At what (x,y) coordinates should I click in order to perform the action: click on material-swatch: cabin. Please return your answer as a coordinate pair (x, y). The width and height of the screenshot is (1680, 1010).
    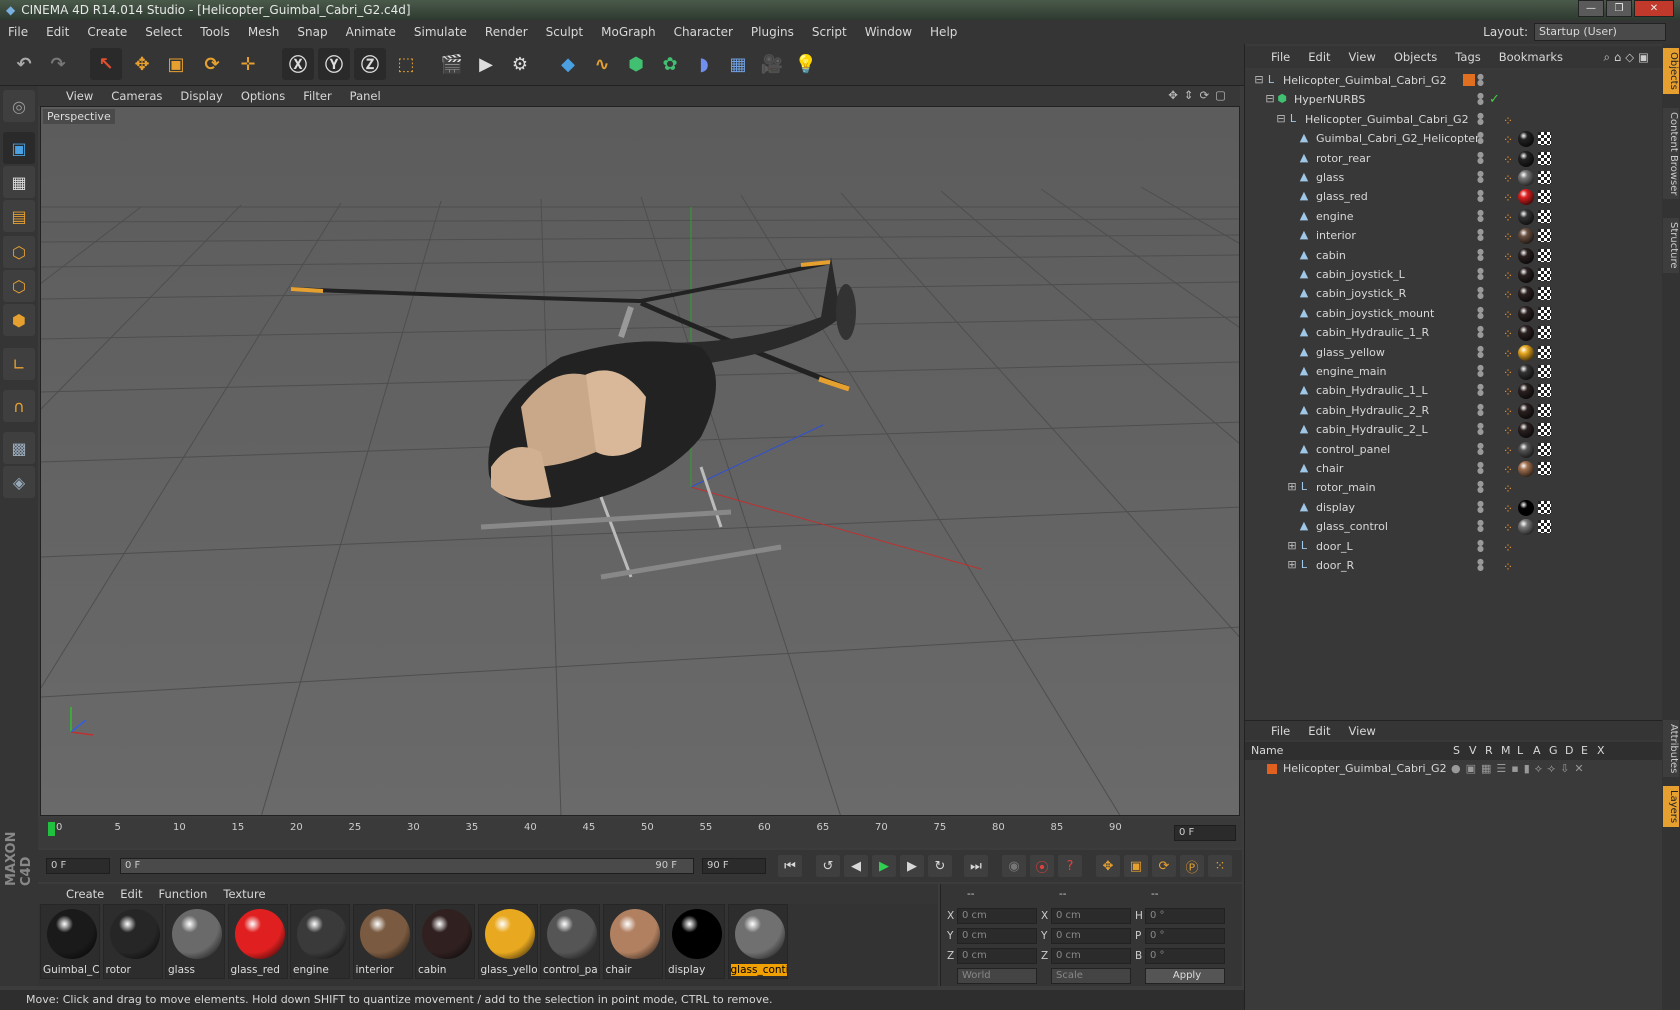
    Looking at the image, I should click on (445, 941).